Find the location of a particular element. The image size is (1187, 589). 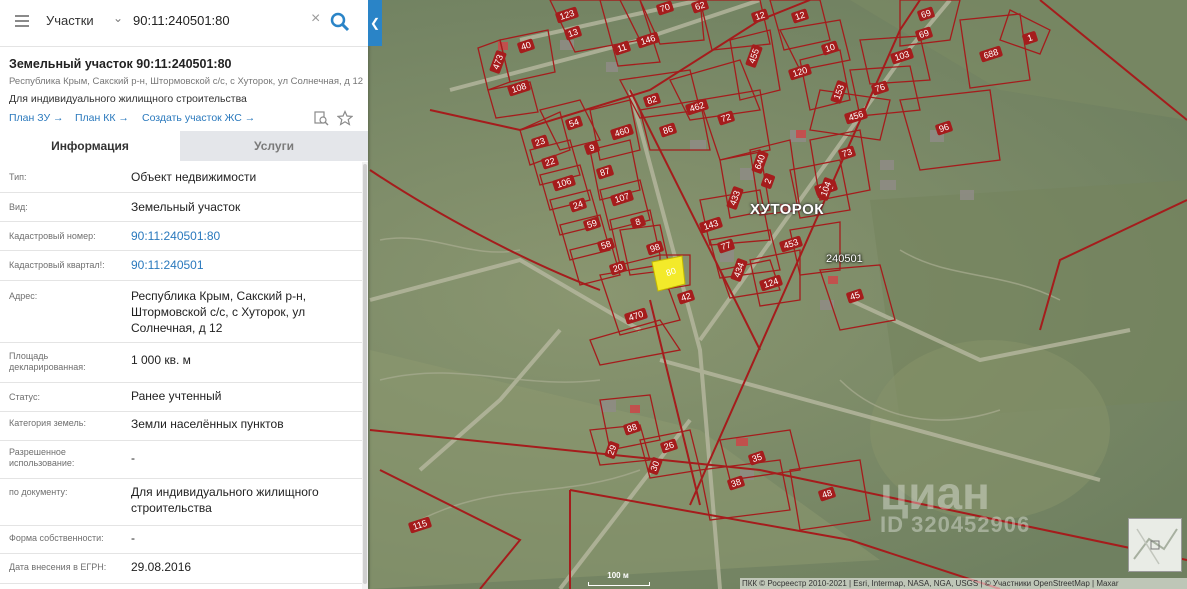

row-area: Площадь декларированная: 1 000 кв. м is located at coordinates (181, 362).